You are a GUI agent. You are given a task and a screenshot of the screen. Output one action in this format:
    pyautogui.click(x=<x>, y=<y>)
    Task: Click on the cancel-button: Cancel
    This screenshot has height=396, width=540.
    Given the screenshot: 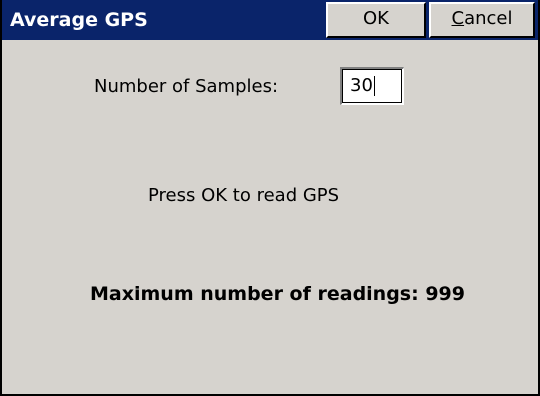 What is the action you would take?
    pyautogui.click(x=482, y=20)
    